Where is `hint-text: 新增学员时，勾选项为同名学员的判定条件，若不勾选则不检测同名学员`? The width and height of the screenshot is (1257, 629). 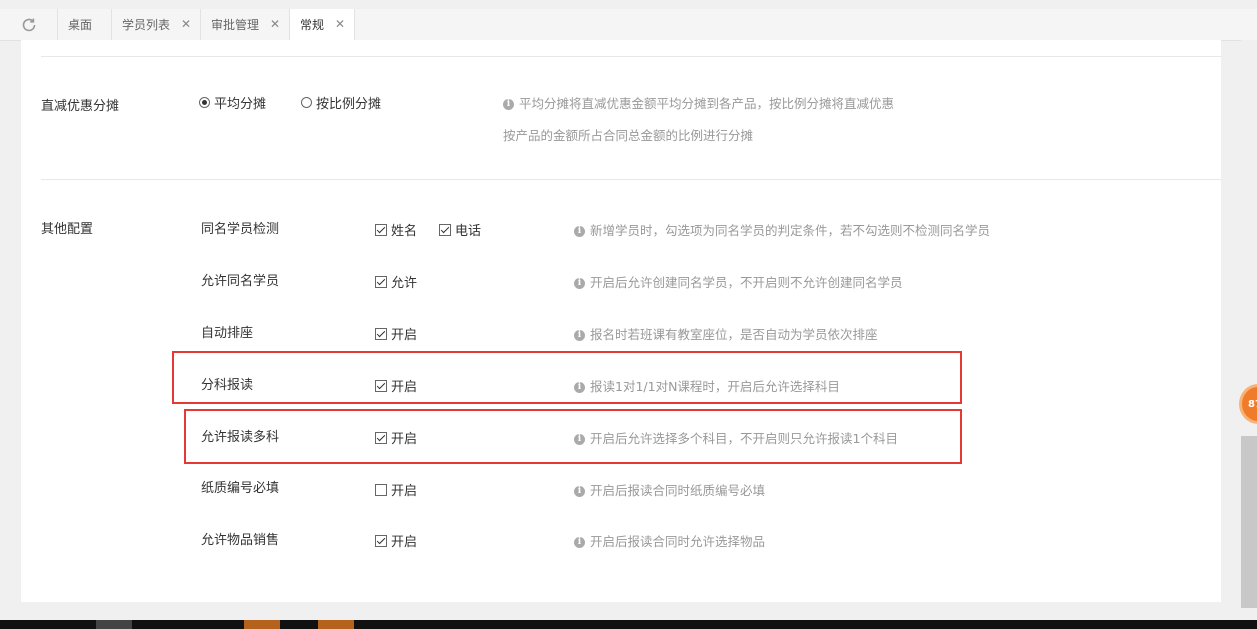 hint-text: 新增学员时，勾选项为同名学员的判定条件，若不勾选则不检测同名学员 is located at coordinates (790, 230).